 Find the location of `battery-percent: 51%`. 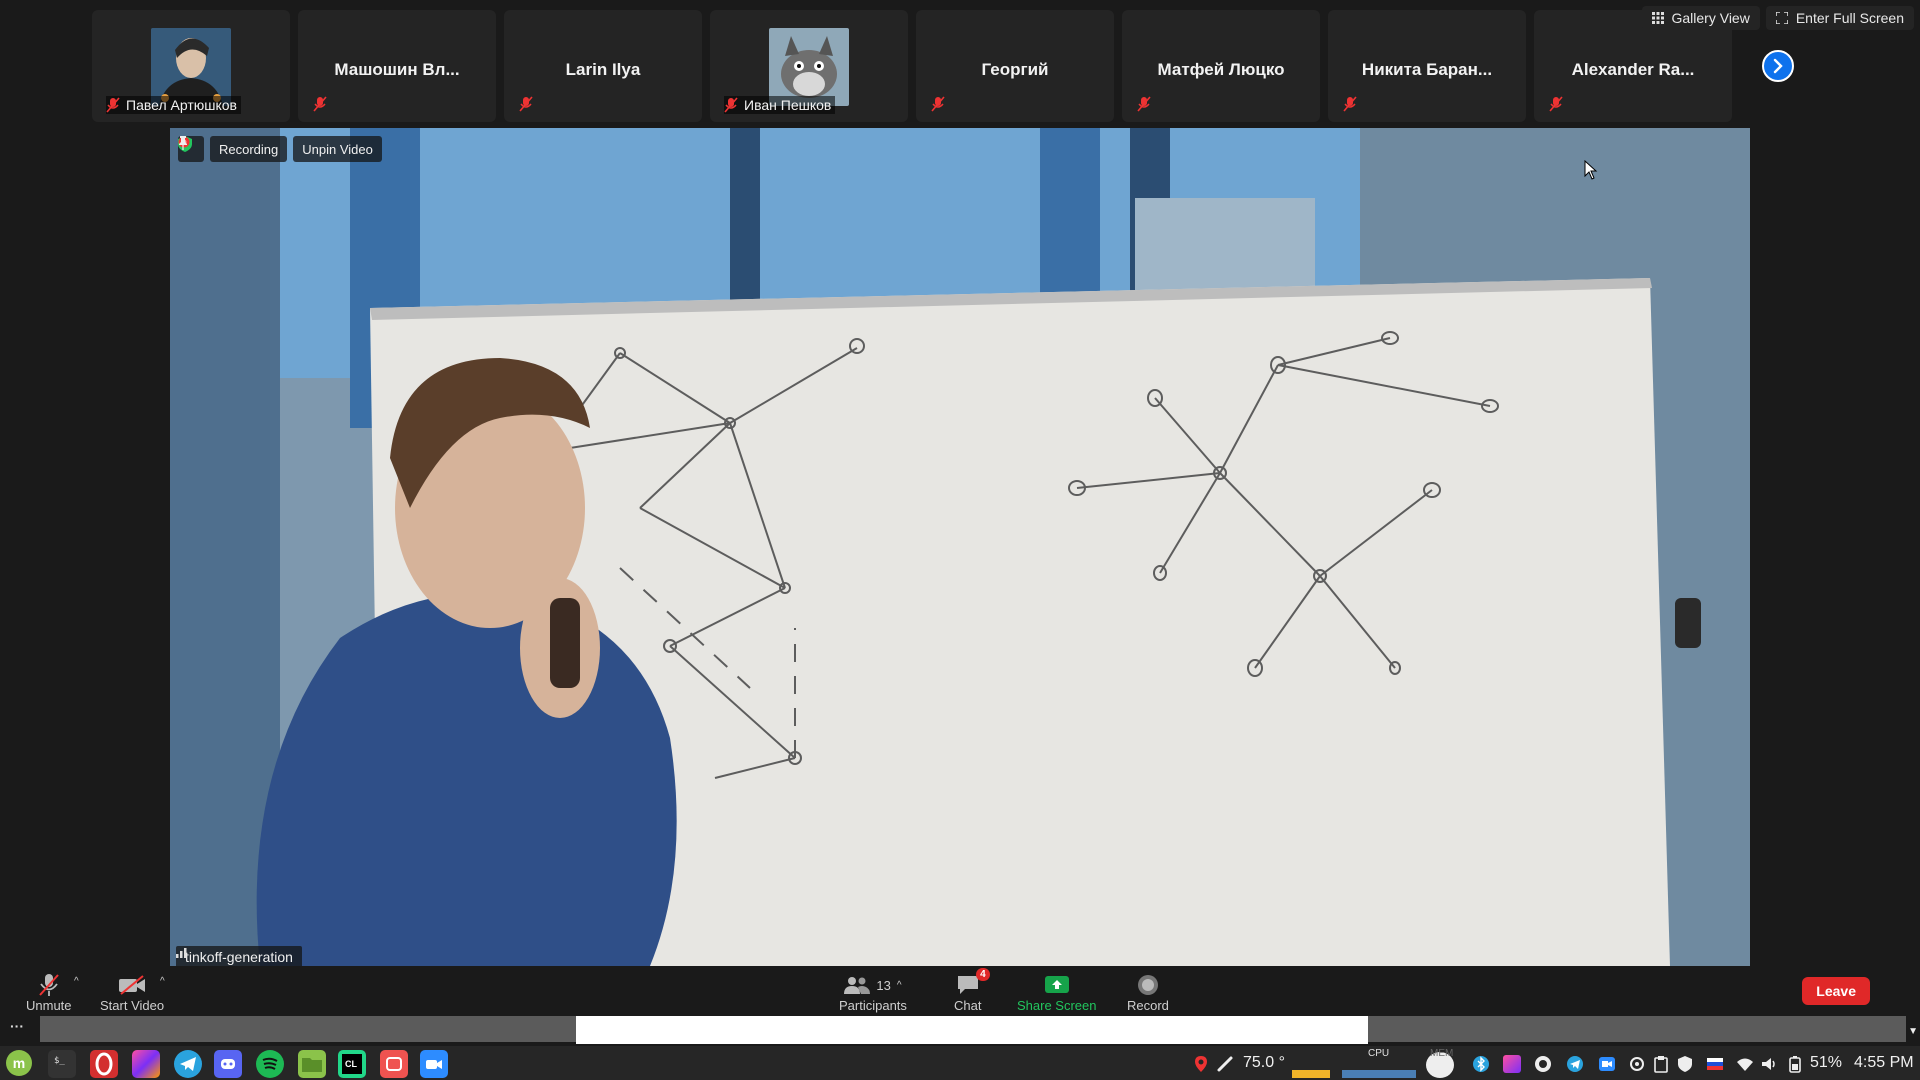

battery-percent: 51% is located at coordinates (1826, 1062).